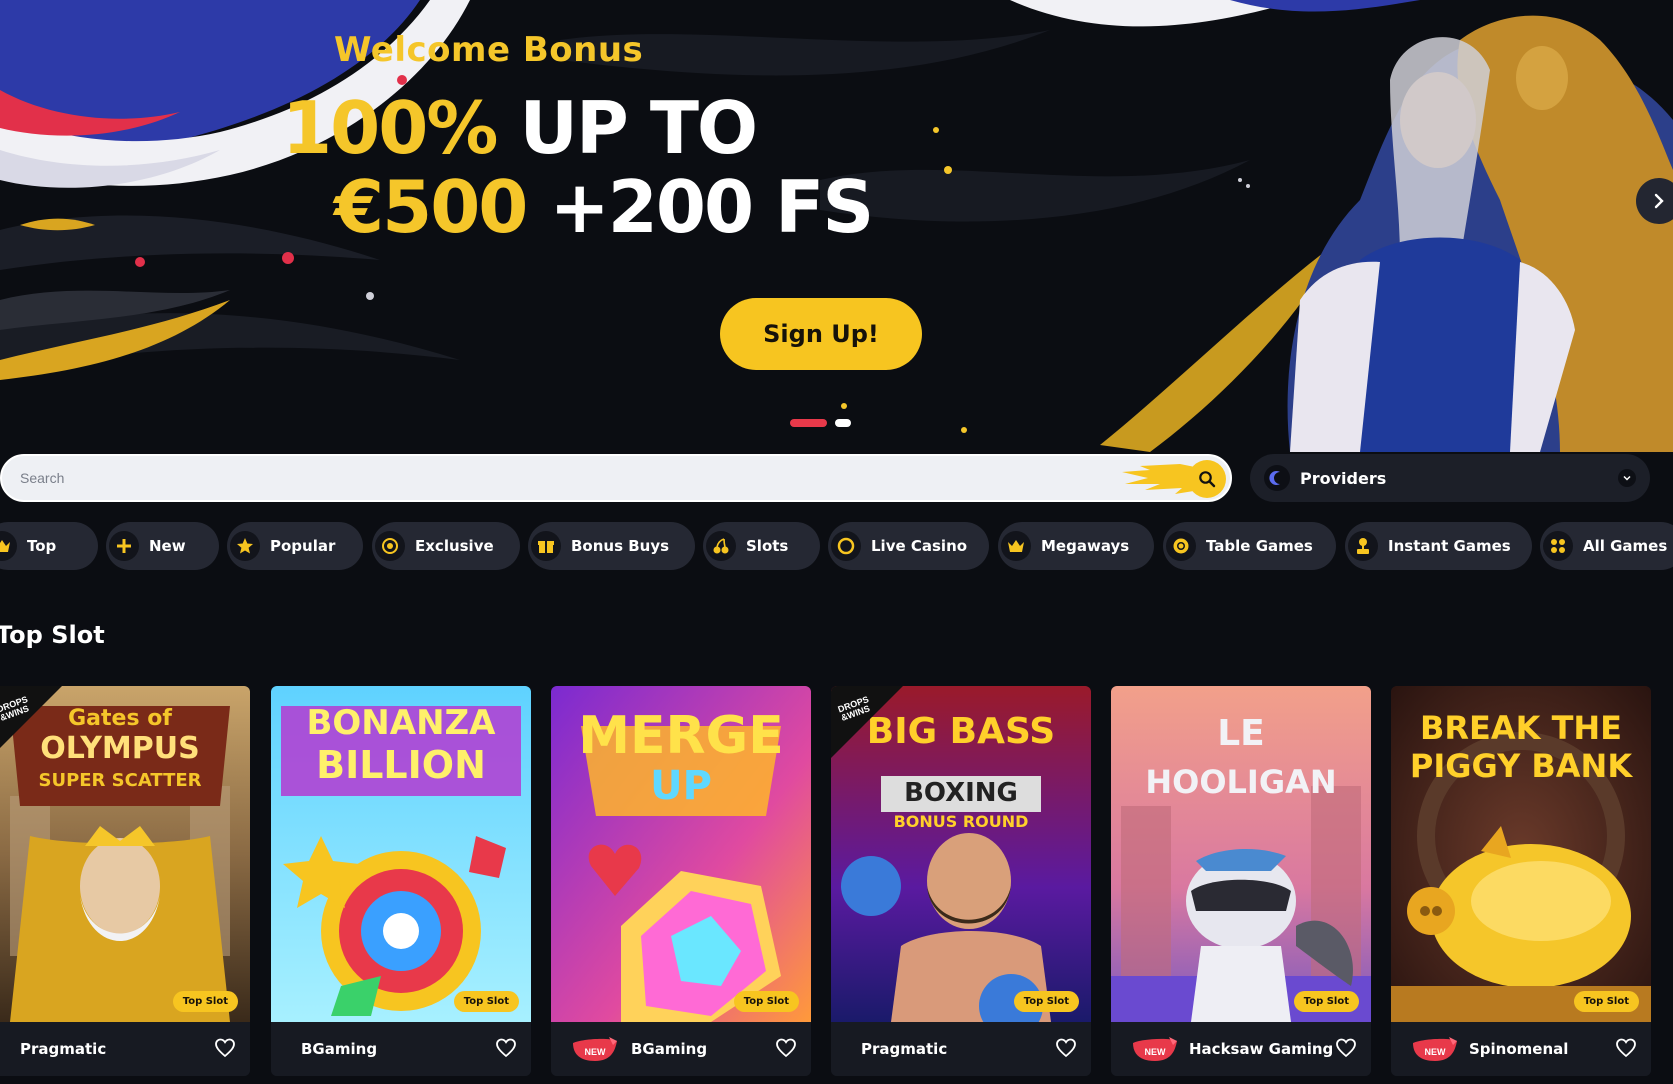  What do you see at coordinates (489, 50) in the screenshot?
I see `welcome-bonus-heading: Welcome Bonus` at bounding box center [489, 50].